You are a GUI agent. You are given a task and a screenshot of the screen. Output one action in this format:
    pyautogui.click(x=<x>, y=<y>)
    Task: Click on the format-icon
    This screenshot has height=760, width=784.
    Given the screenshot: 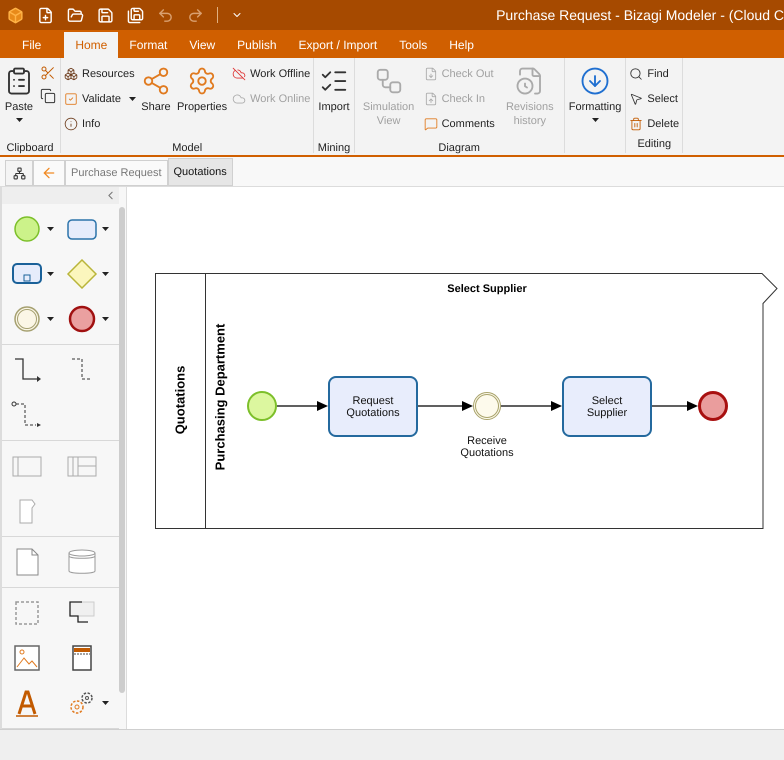 What is the action you would take?
    pyautogui.click(x=595, y=81)
    